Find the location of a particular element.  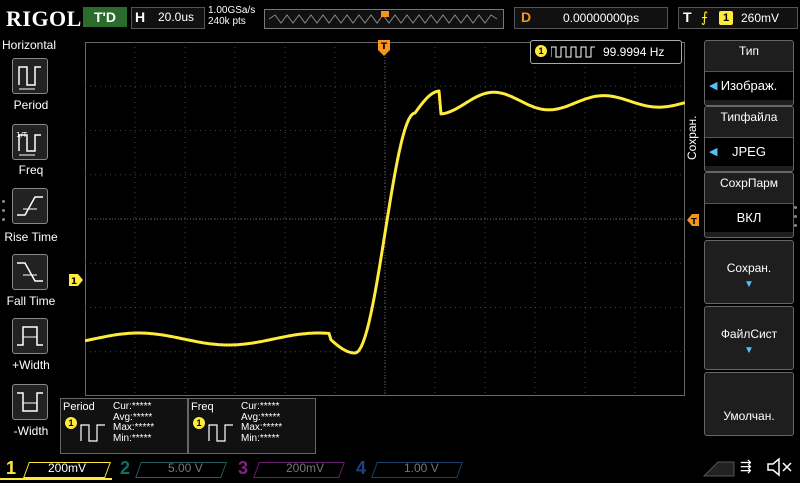

memory-overview-trace is located at coordinates (383, 17).